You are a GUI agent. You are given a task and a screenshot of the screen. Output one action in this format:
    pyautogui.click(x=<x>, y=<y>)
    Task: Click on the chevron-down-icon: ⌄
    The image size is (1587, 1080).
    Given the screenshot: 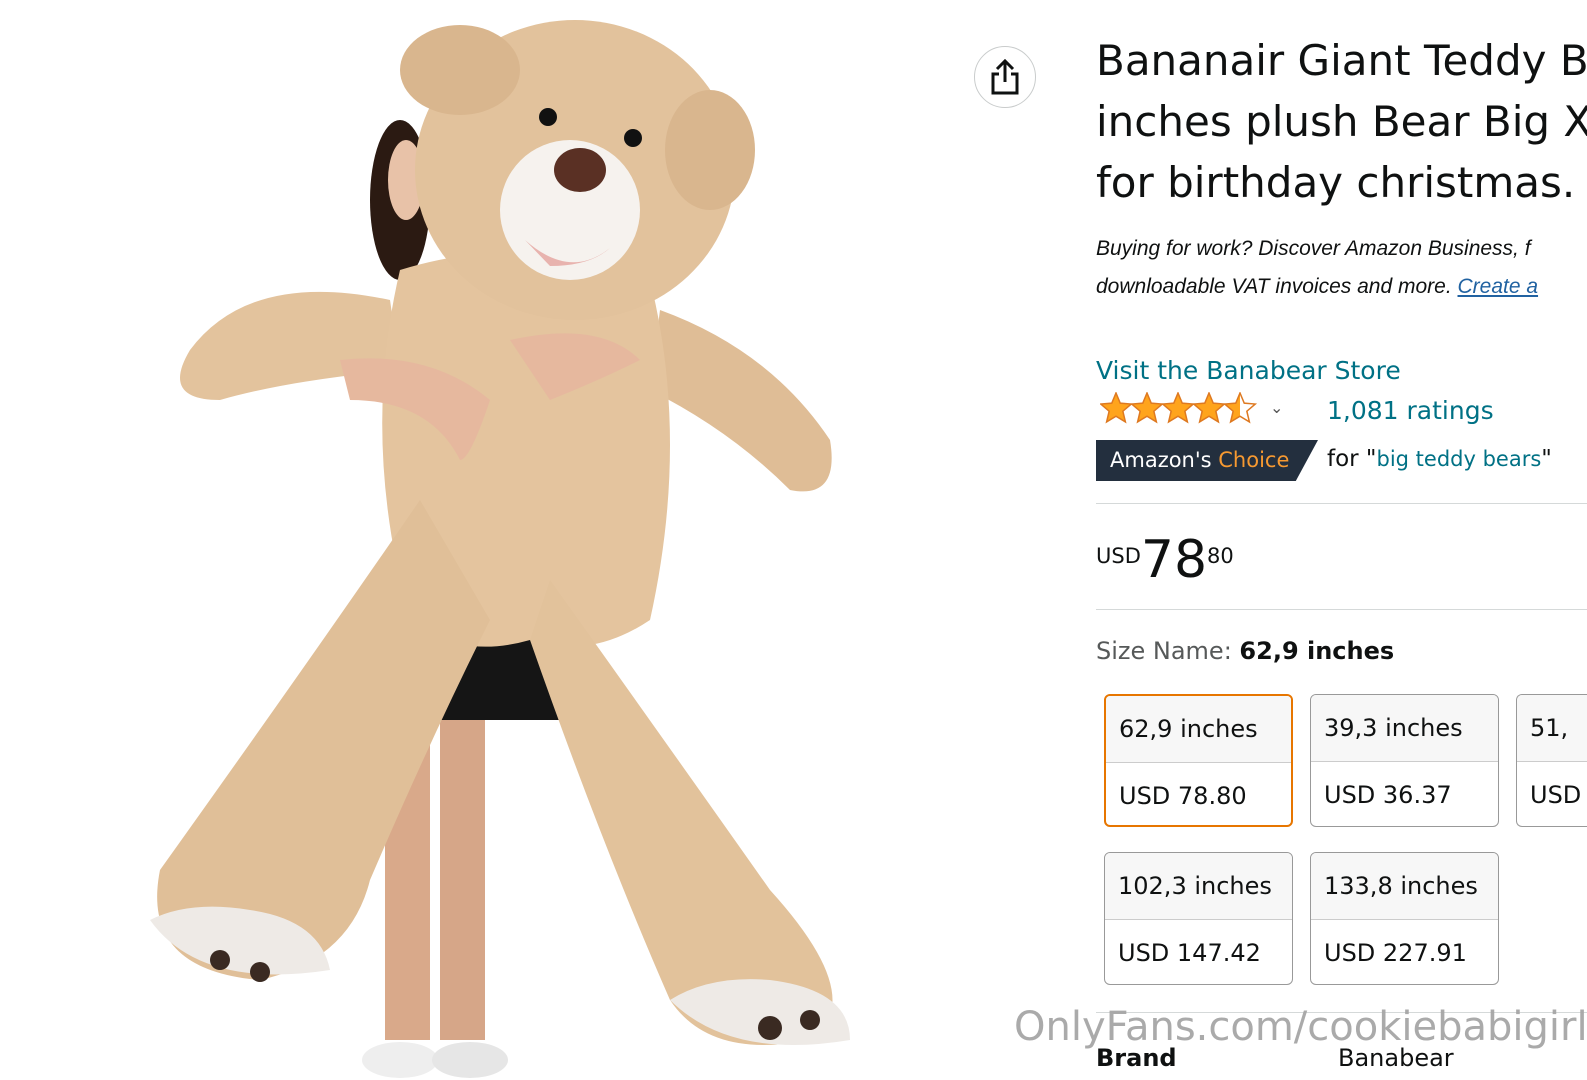 What is the action you would take?
    pyautogui.click(x=1276, y=408)
    